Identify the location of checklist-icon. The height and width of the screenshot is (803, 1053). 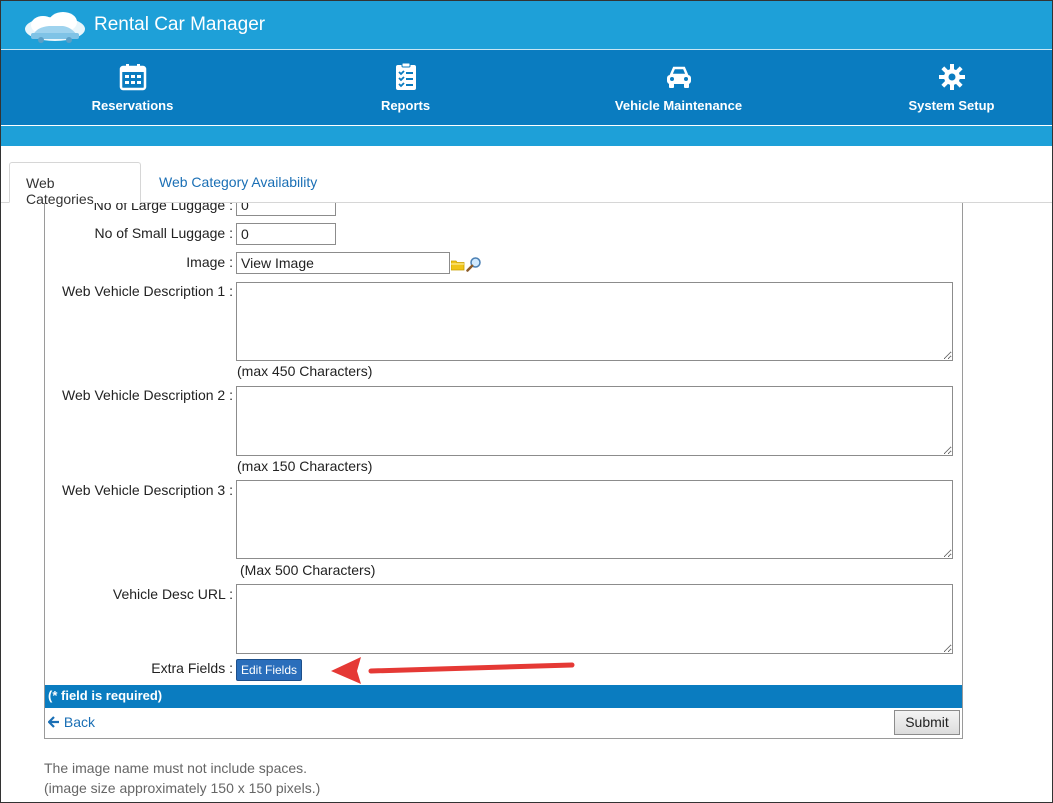
(405, 76).